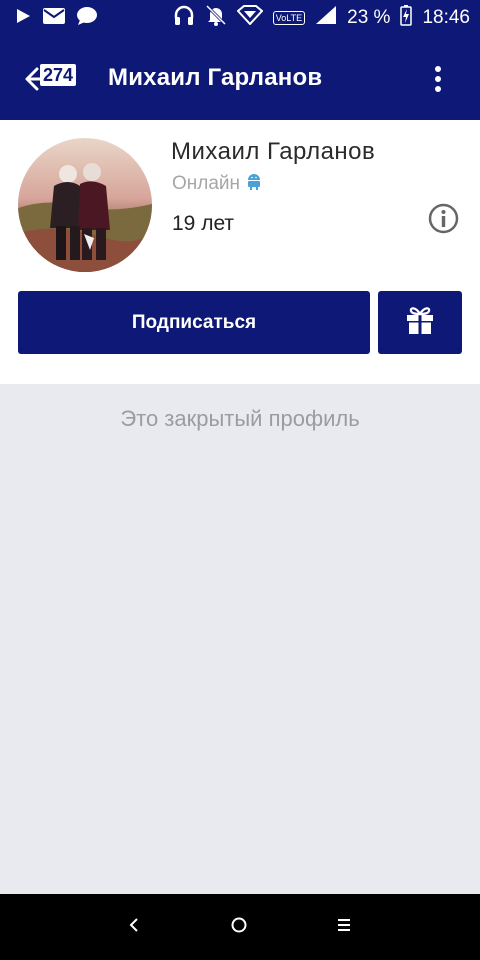 Image resolution: width=480 pixels, height=960 pixels. What do you see at coordinates (194, 322) in the screenshot?
I see `subscribe-button: Подписаться` at bounding box center [194, 322].